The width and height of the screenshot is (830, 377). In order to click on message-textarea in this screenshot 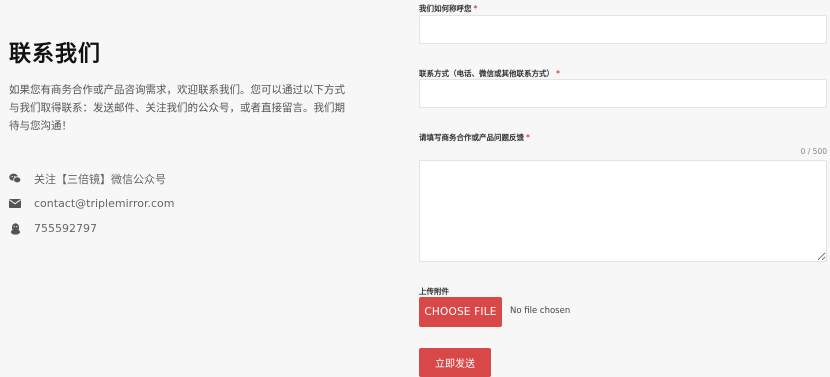, I will do `click(623, 211)`.